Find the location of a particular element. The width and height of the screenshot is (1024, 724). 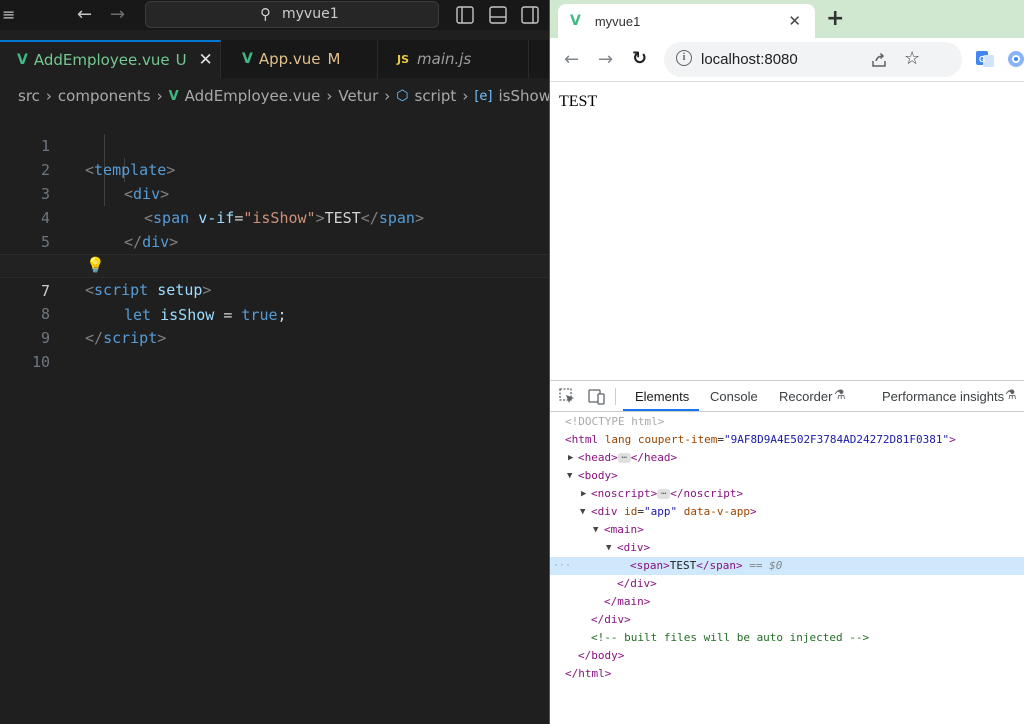

tab-main-js: JS main.js is located at coordinates (454, 59).